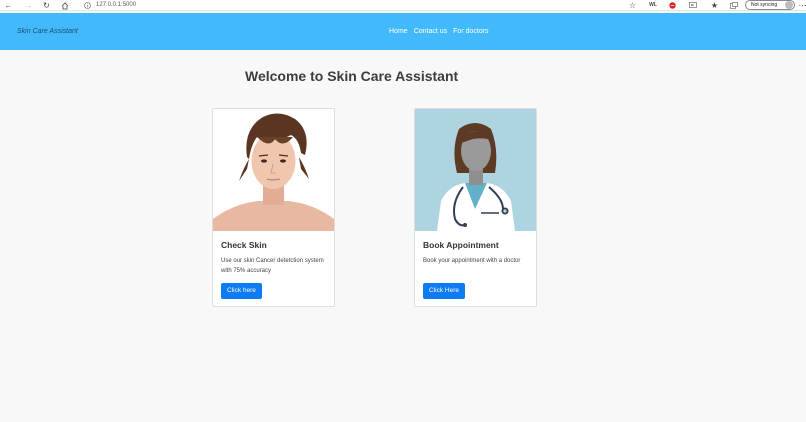  Describe the element at coordinates (475, 170) in the screenshot. I see `doctor-image` at that location.